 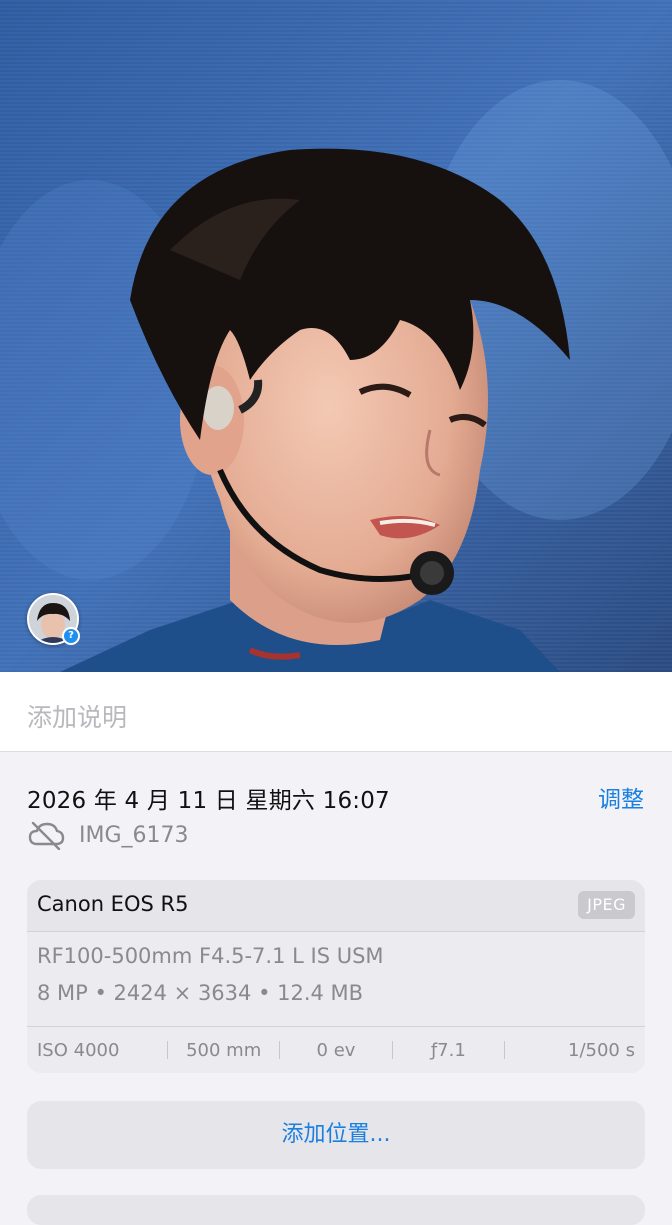 I want to click on aperture-value: ƒ7.1, so click(x=448, y=1050).